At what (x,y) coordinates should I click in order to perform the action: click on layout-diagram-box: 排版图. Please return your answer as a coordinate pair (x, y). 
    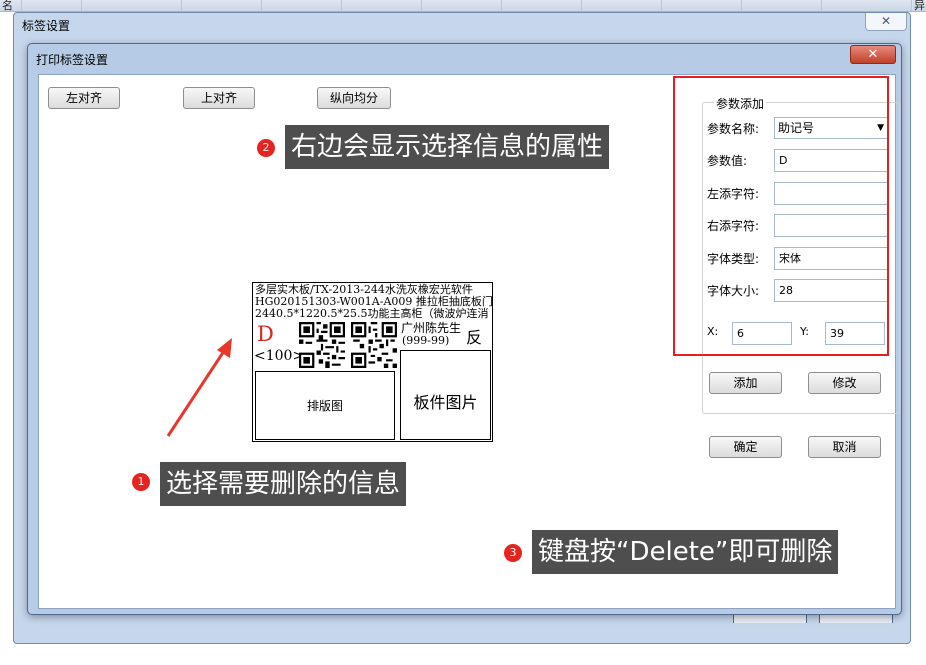
    Looking at the image, I should click on (325, 405).